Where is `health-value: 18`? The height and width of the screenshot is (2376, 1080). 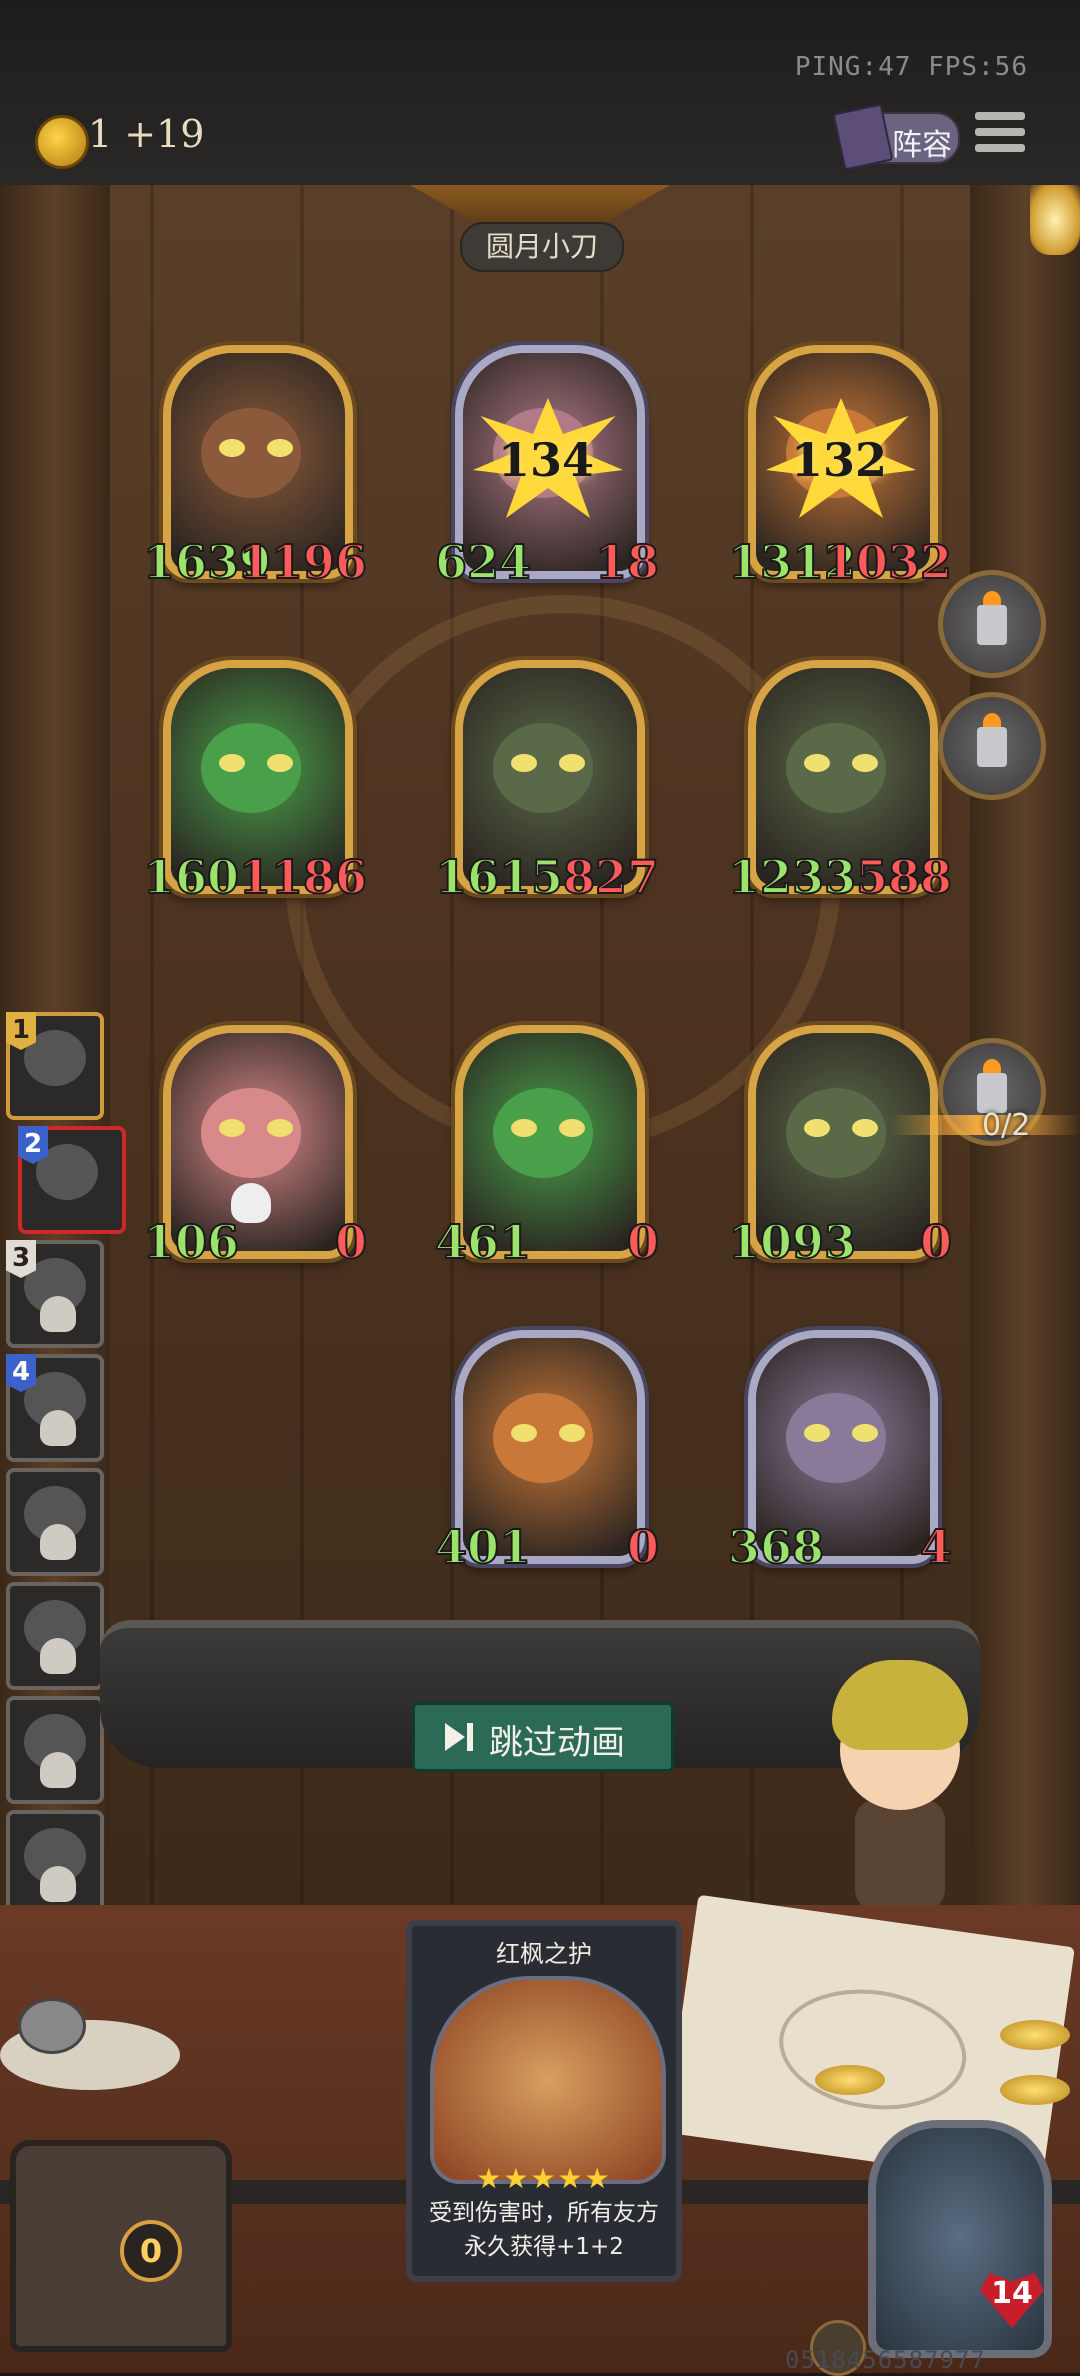 health-value: 18 is located at coordinates (627, 562).